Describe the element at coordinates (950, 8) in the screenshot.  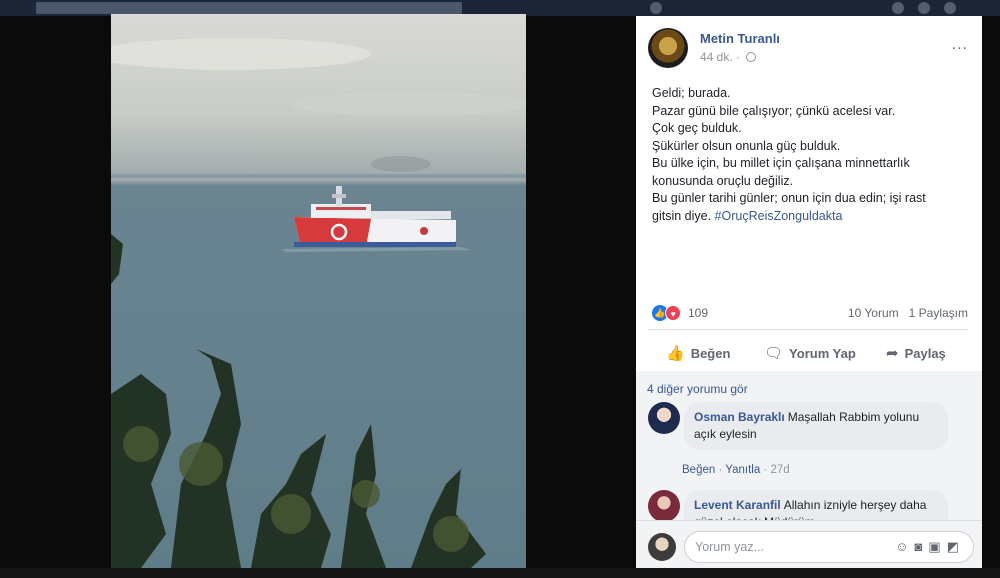
I see `notifications-icon` at that location.